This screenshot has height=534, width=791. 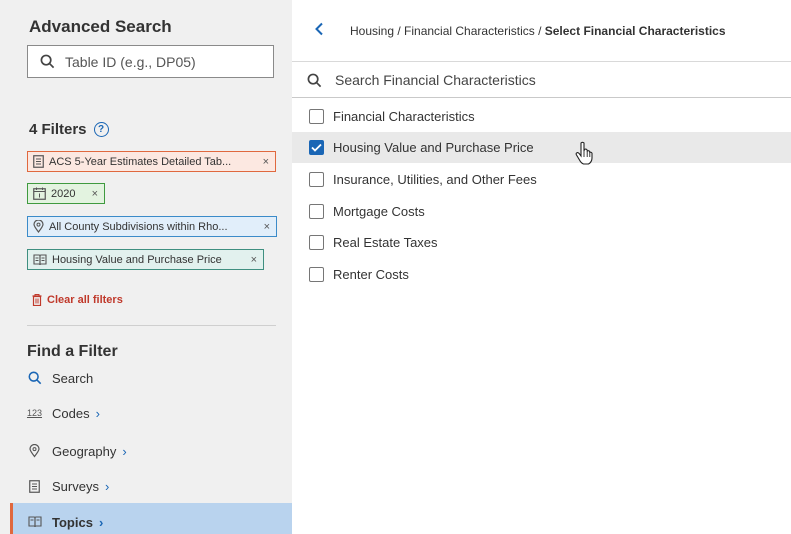 What do you see at coordinates (541, 211) in the screenshot?
I see `option-row: Mortgage Costs` at bounding box center [541, 211].